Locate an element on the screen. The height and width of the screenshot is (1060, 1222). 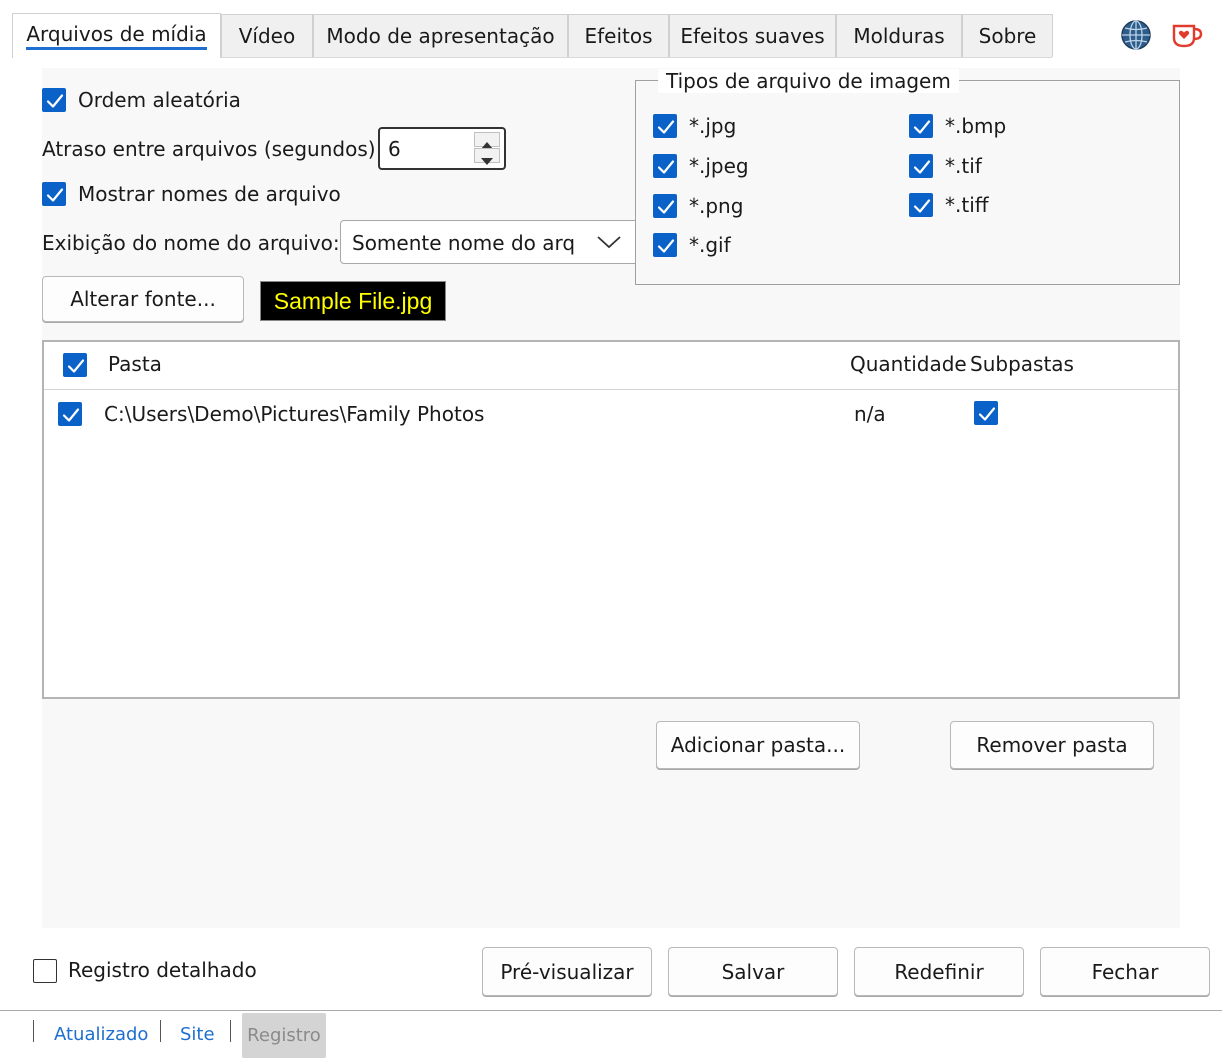
tab-effects: Efeitos is located at coordinates (618, 35).